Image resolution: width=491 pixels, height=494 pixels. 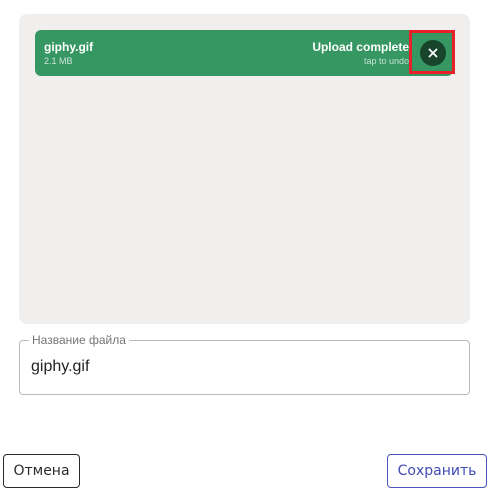 I want to click on filename-field-label: Название файла, so click(x=79, y=340).